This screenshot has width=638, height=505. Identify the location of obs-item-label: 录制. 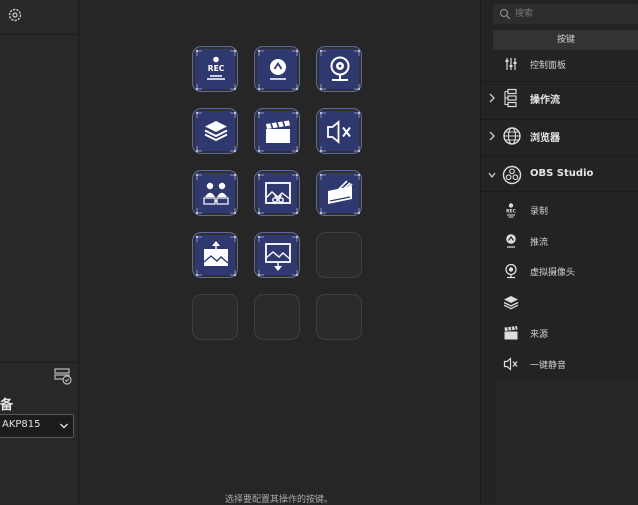
(539, 212).